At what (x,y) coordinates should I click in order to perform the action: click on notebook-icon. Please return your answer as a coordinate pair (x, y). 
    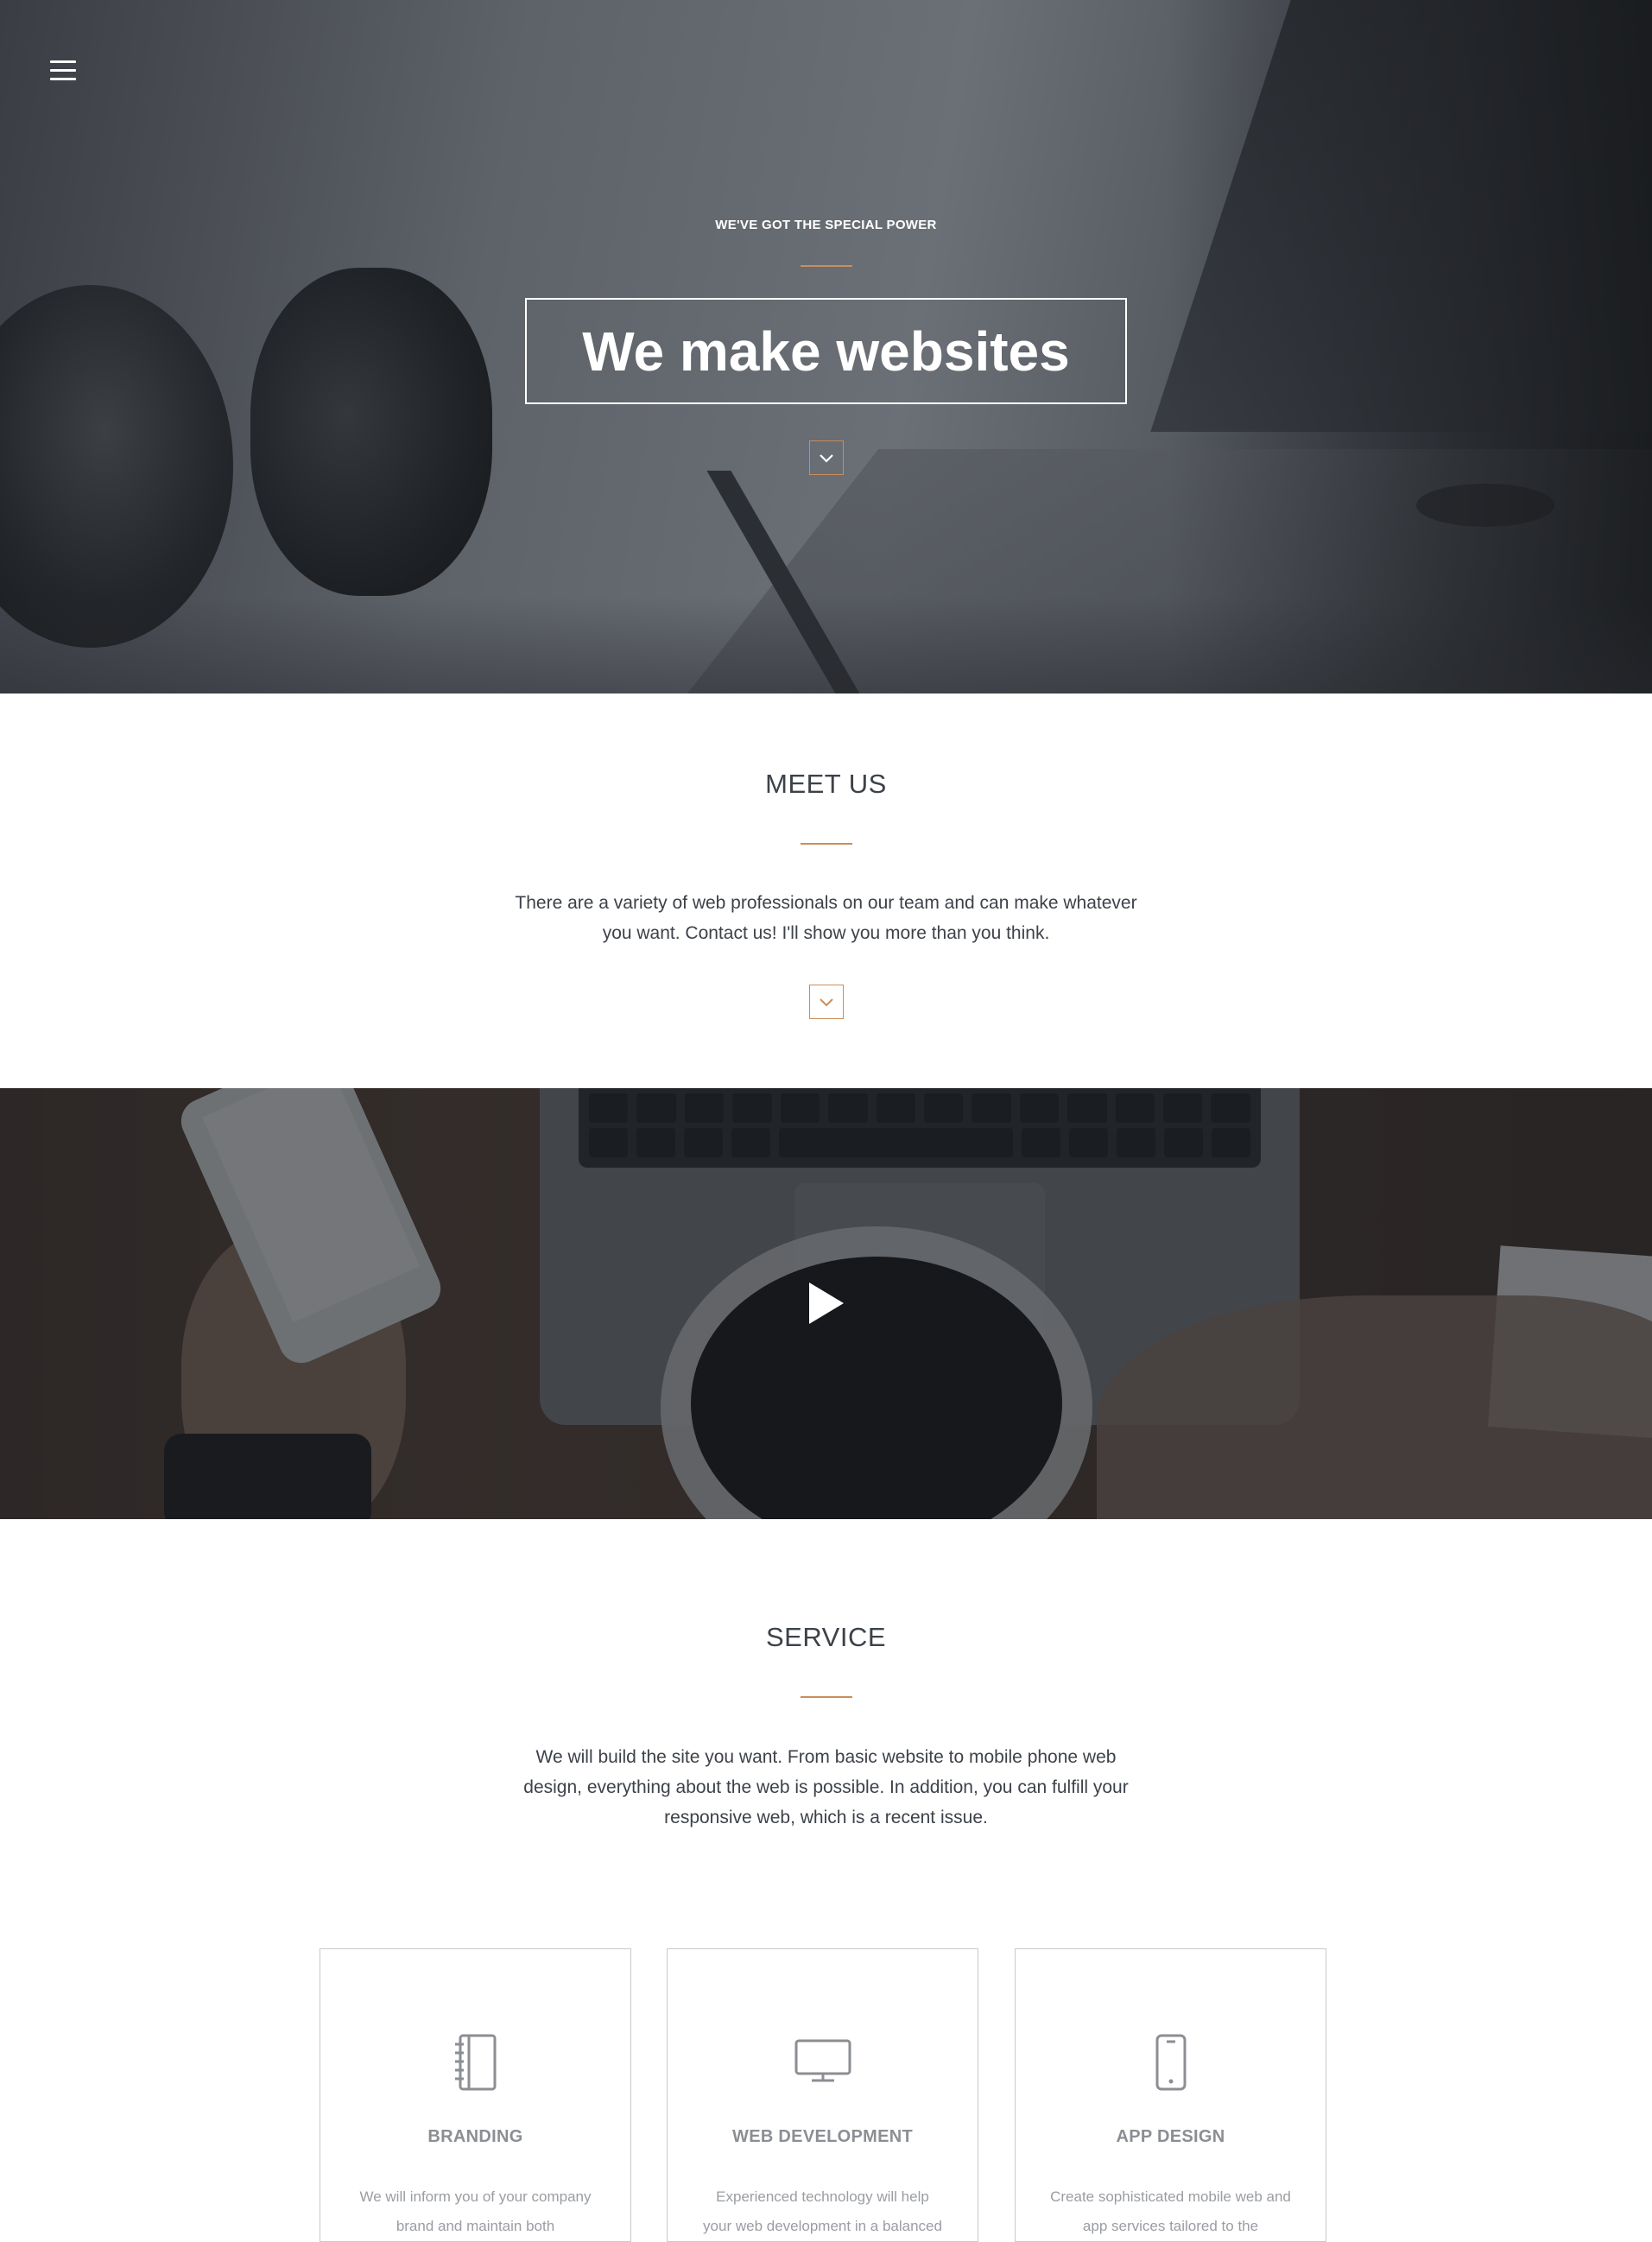
    Looking at the image, I should click on (475, 2062).